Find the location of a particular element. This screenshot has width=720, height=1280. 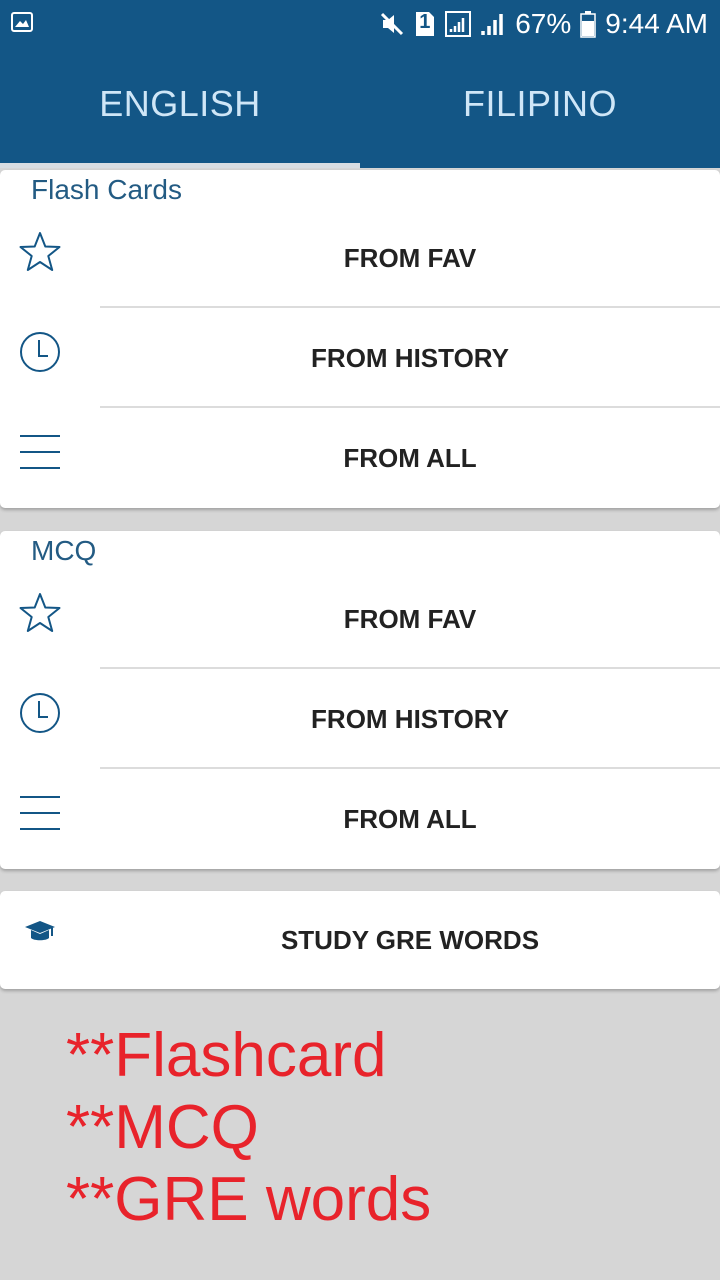

tab-filipino: FILIPINO is located at coordinates (540, 108).